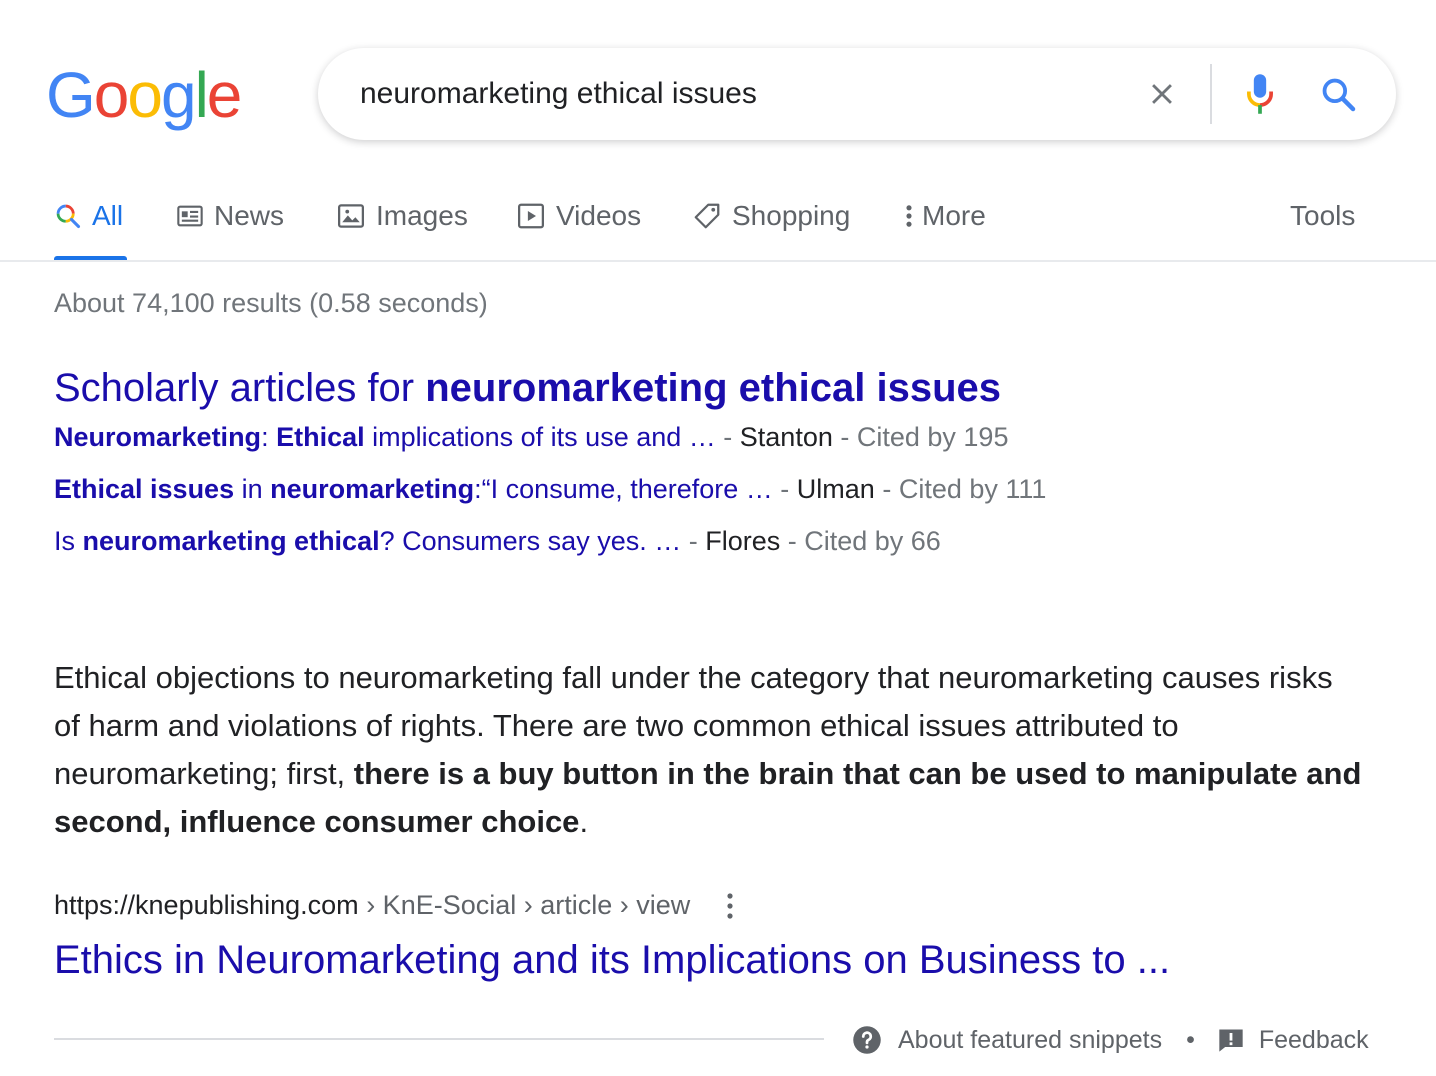  I want to click on image-icon, so click(351, 216).